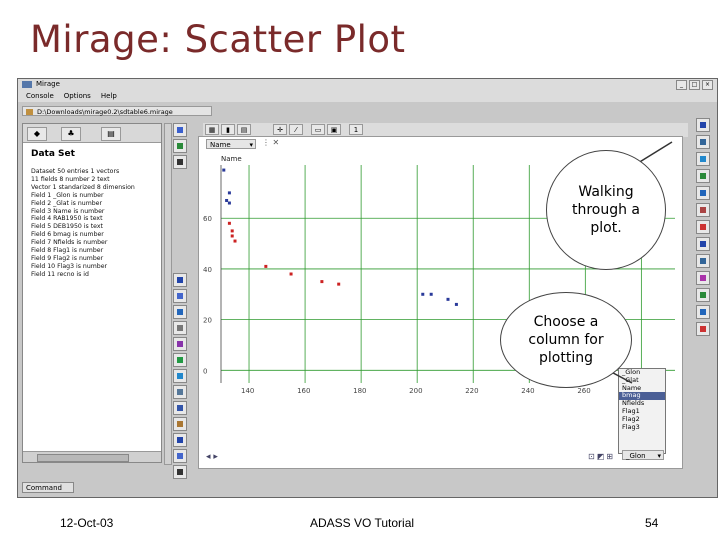 The height and width of the screenshot is (540, 720). Describe the element at coordinates (362, 523) in the screenshot. I see `footer-title: ADASS VO Tutorial` at that location.